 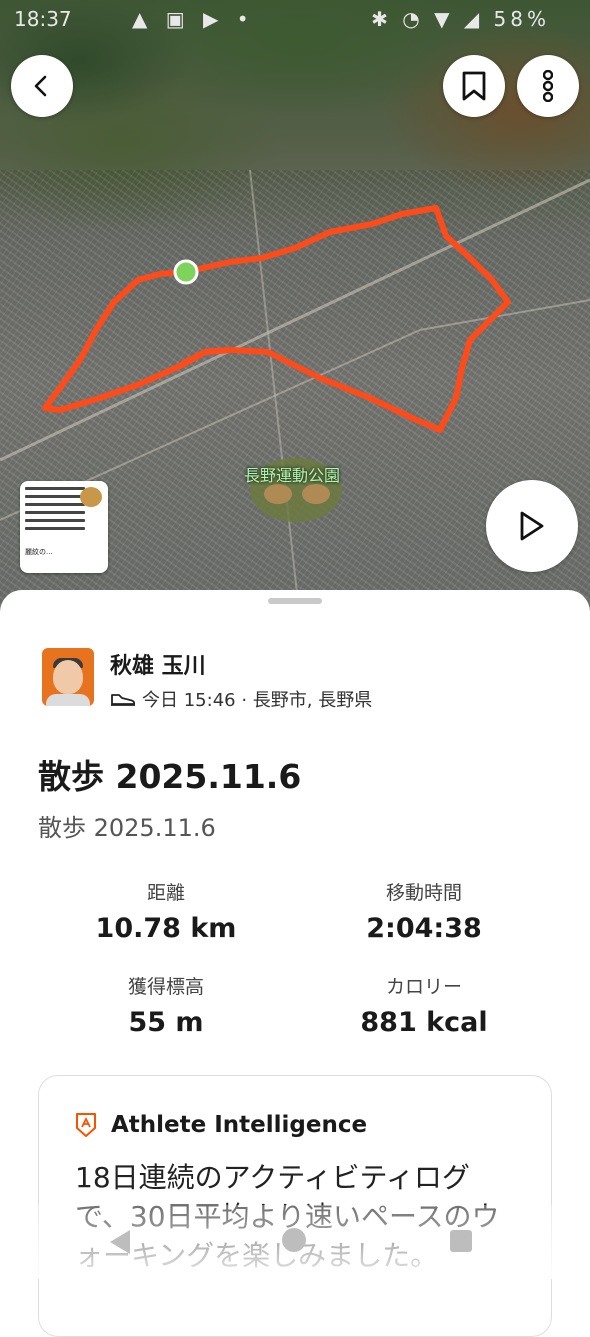 What do you see at coordinates (170, 776) in the screenshot?
I see `activity-title: 散歩 2025.11.6` at bounding box center [170, 776].